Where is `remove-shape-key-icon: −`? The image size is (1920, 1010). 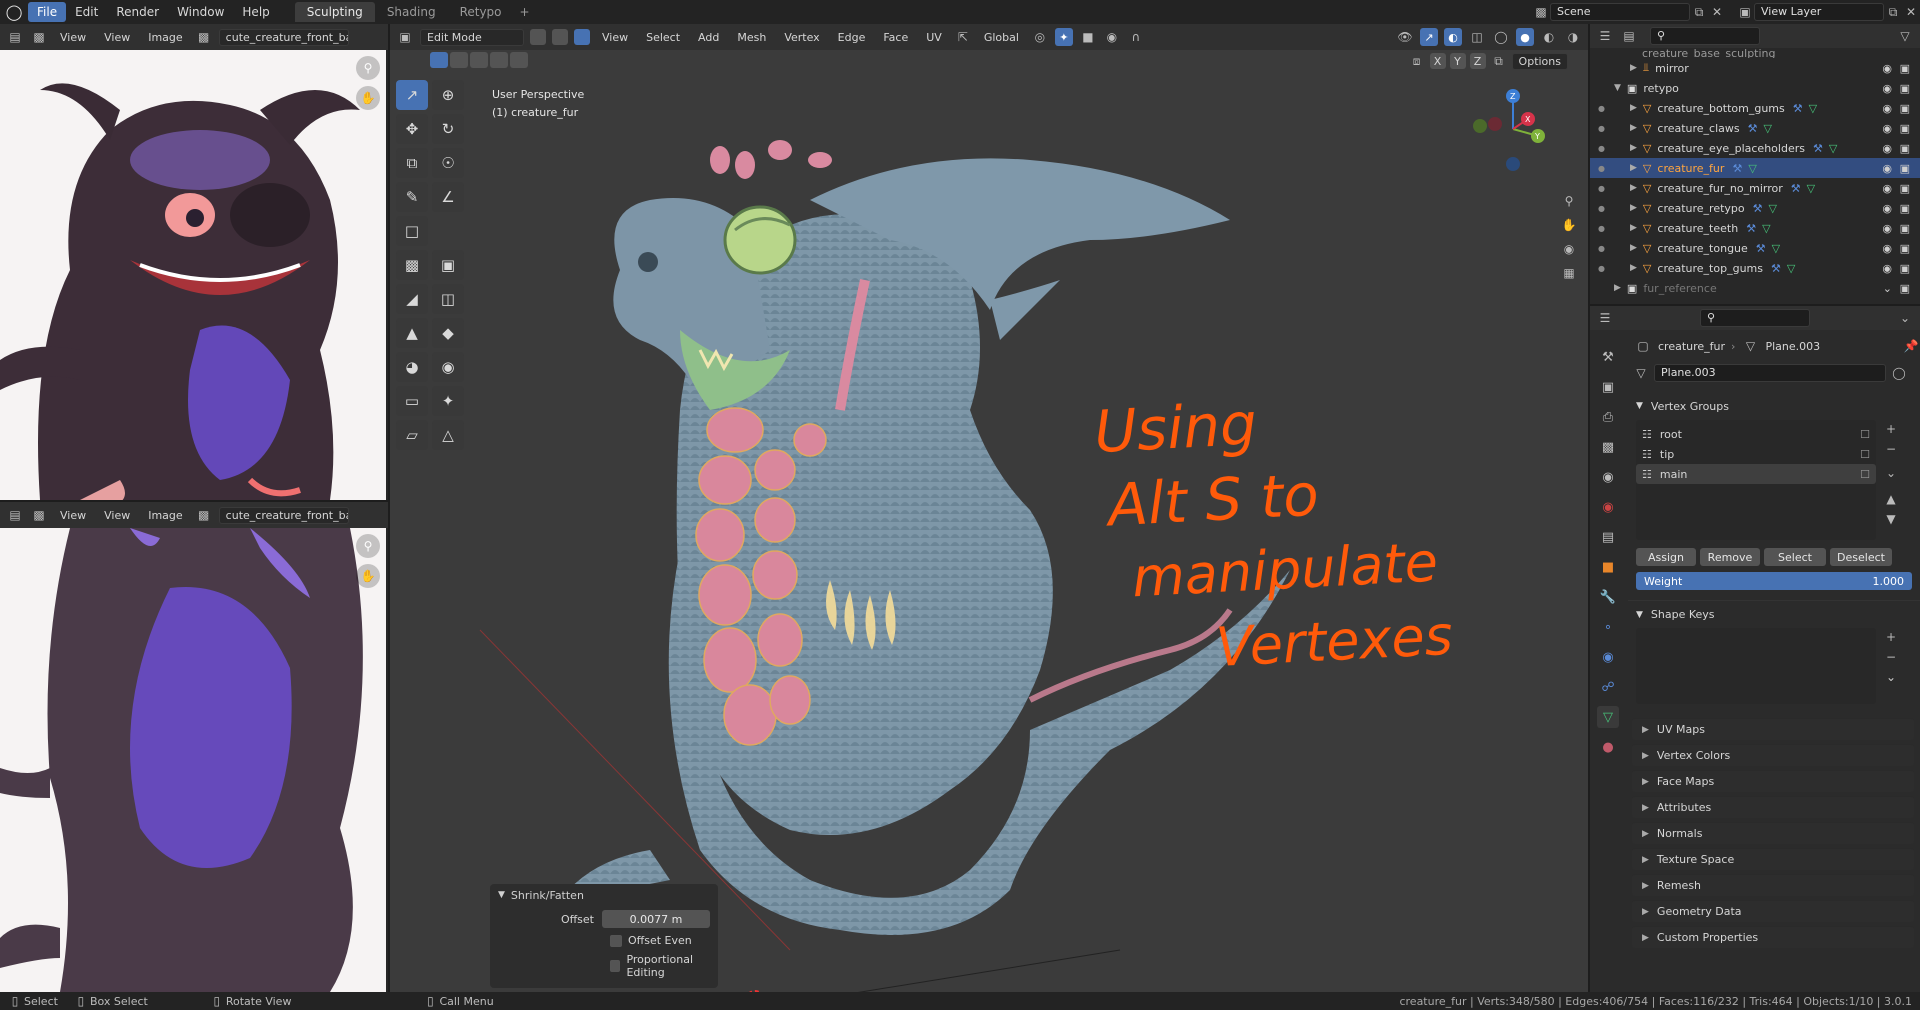 remove-shape-key-icon: − is located at coordinates (1891, 657).